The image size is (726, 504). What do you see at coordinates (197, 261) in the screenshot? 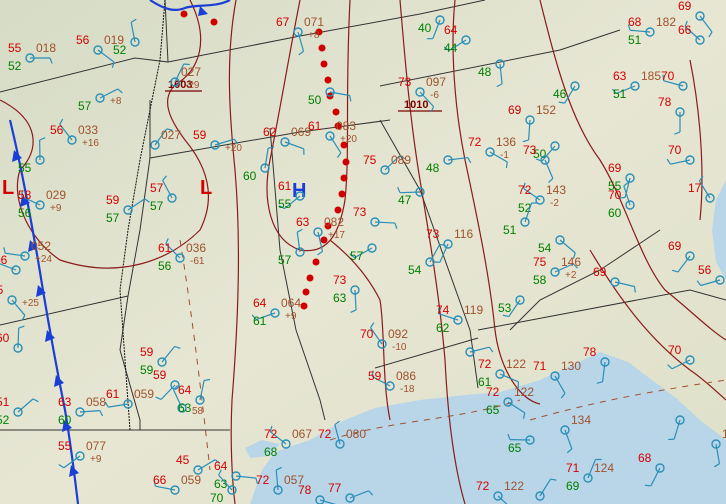
I see `station-pressure-tendency: -61` at bounding box center [197, 261].